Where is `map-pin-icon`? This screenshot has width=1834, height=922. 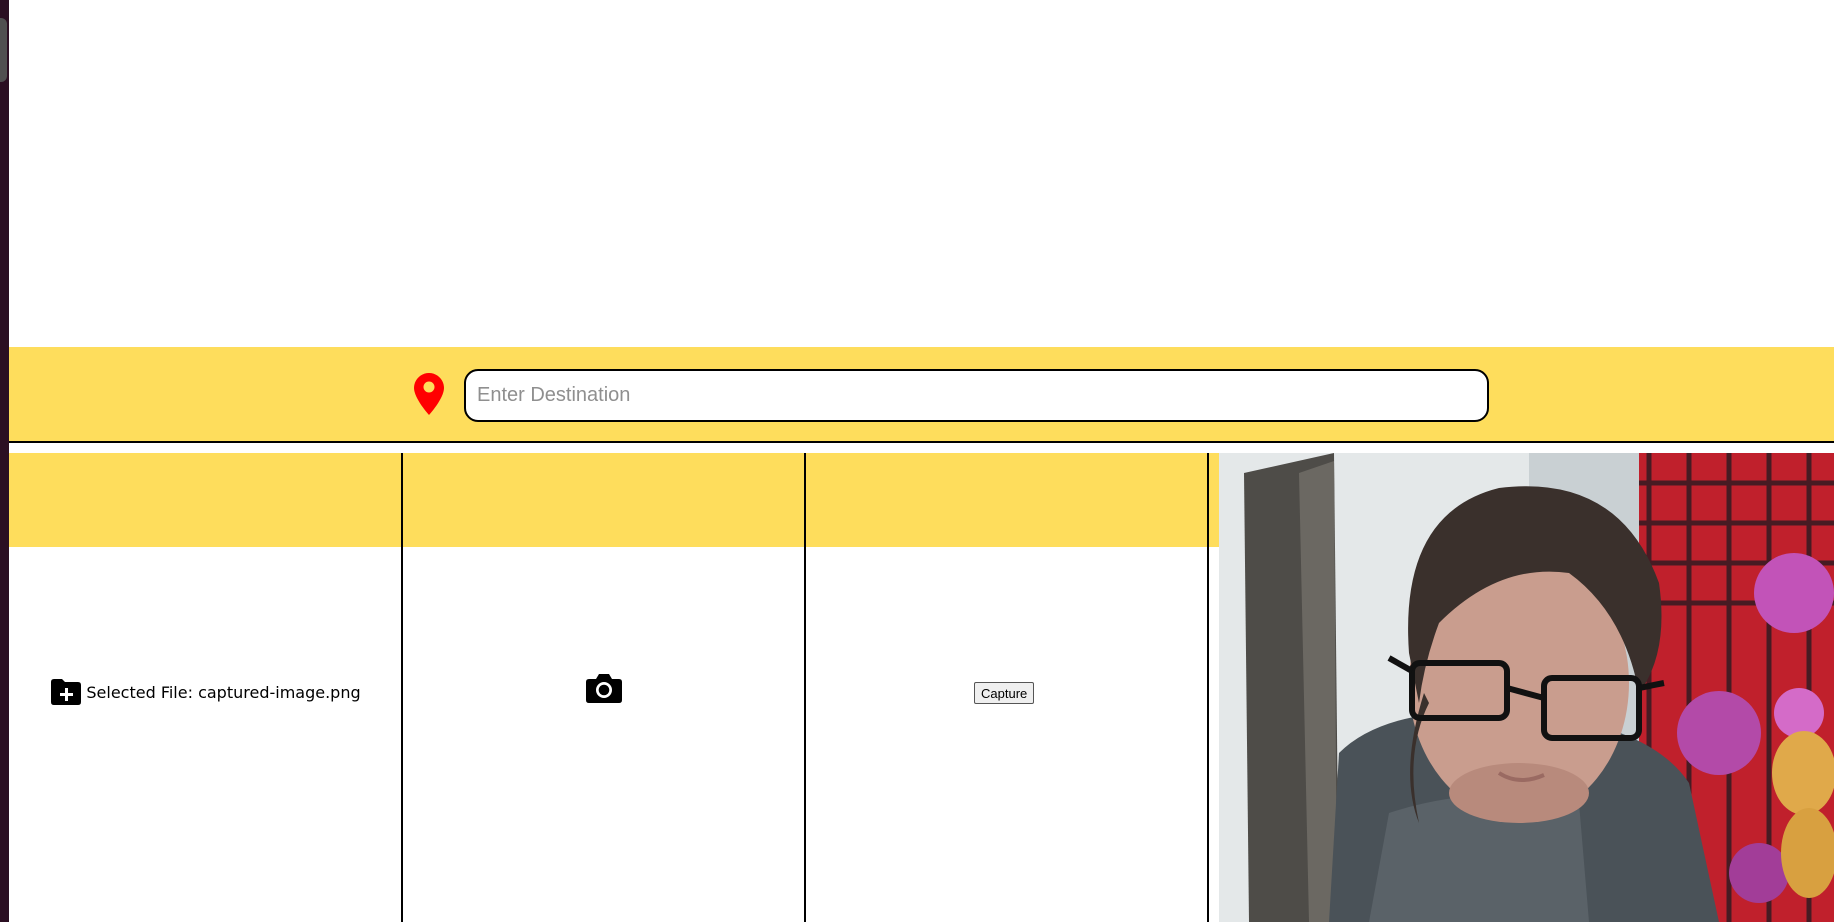
map-pin-icon is located at coordinates (429, 394).